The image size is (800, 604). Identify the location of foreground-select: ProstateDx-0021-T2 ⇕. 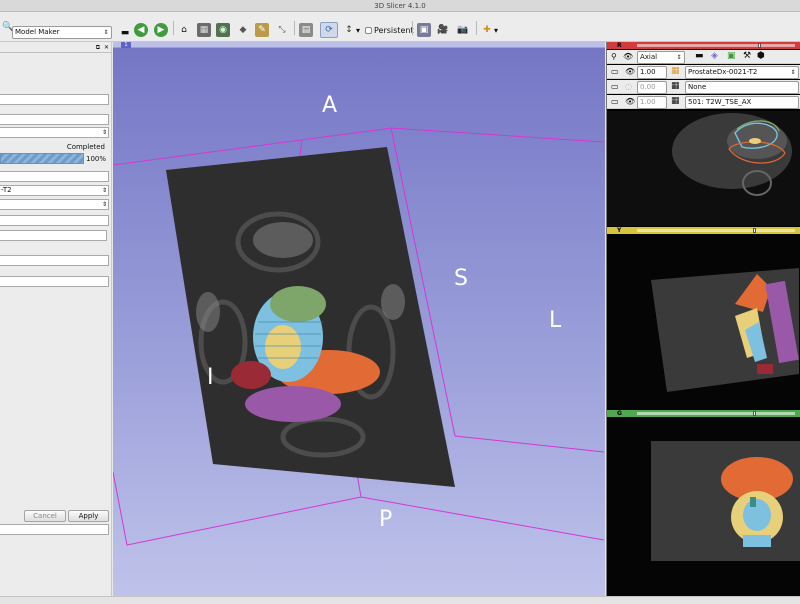
(742, 72).